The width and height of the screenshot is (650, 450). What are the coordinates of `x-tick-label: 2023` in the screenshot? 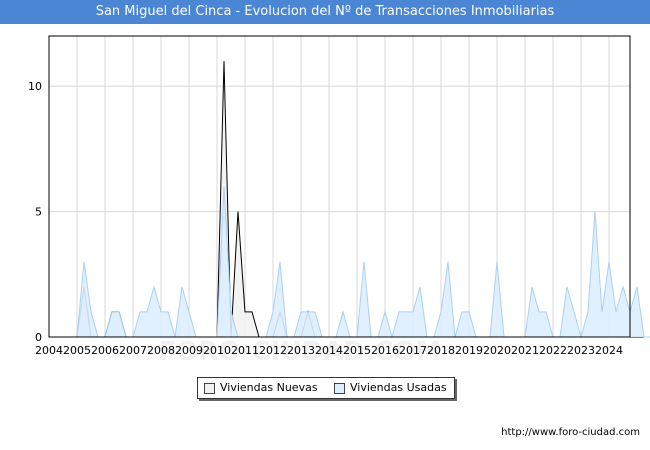 It's located at (581, 350).